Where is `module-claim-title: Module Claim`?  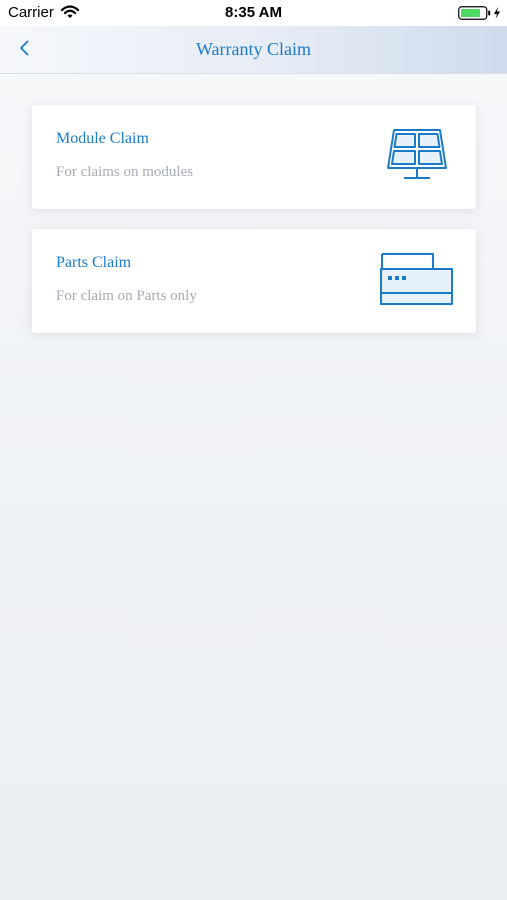 module-claim-title: Module Claim is located at coordinates (102, 138).